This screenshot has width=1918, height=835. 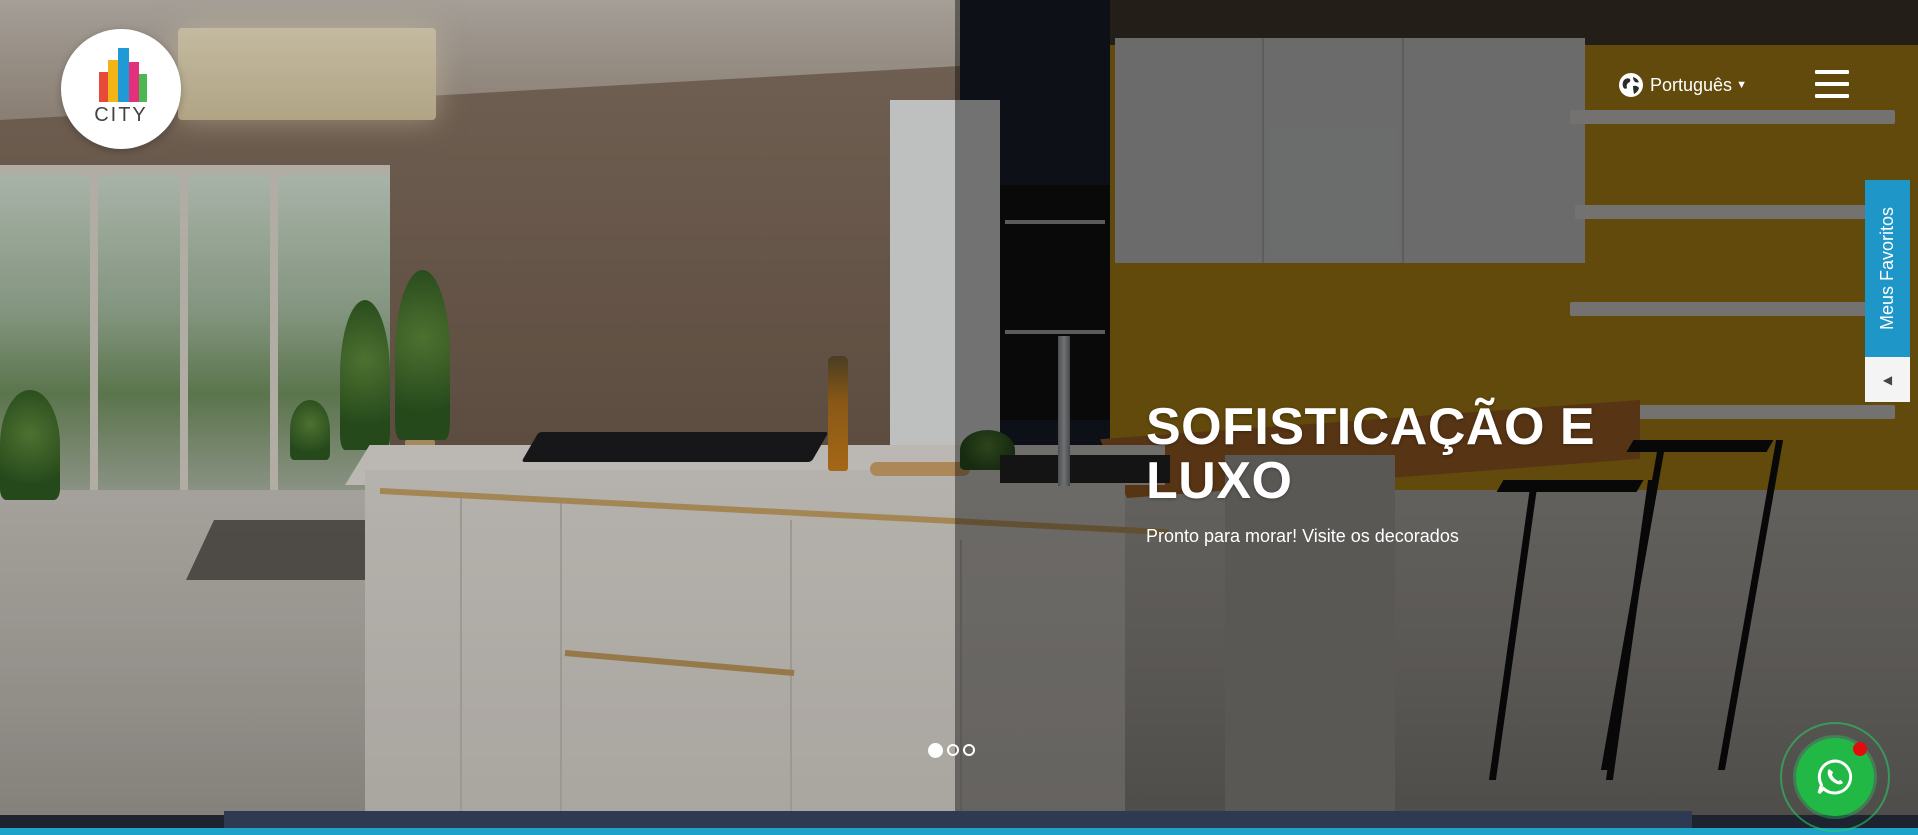 What do you see at coordinates (1691, 84) in the screenshot?
I see `language-label: Português` at bounding box center [1691, 84].